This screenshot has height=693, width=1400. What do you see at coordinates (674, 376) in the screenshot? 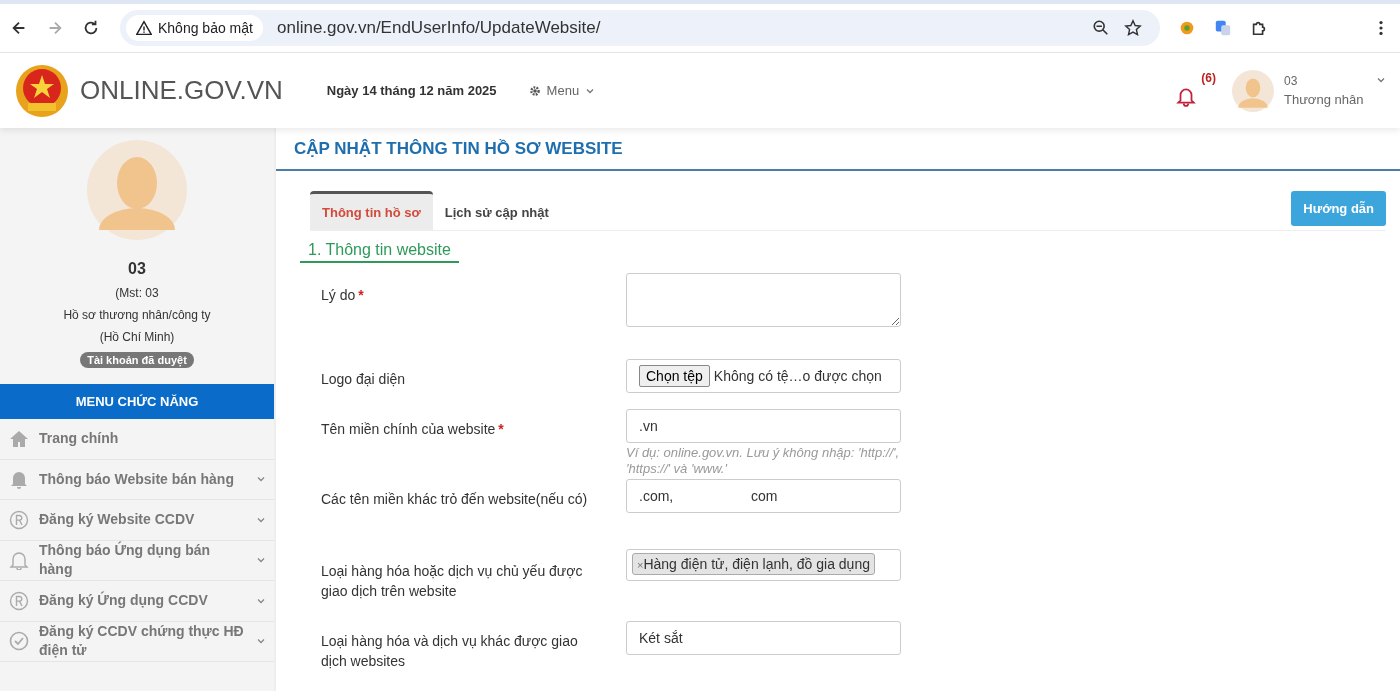
I see `choose-file-button: Chọn tệp` at bounding box center [674, 376].